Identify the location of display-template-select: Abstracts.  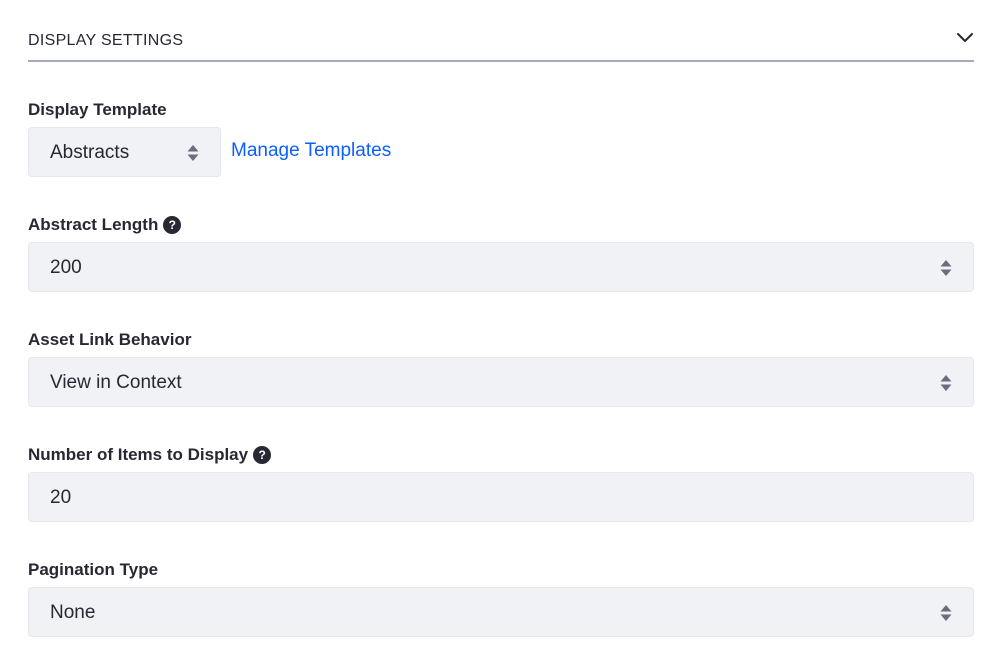
(124, 152).